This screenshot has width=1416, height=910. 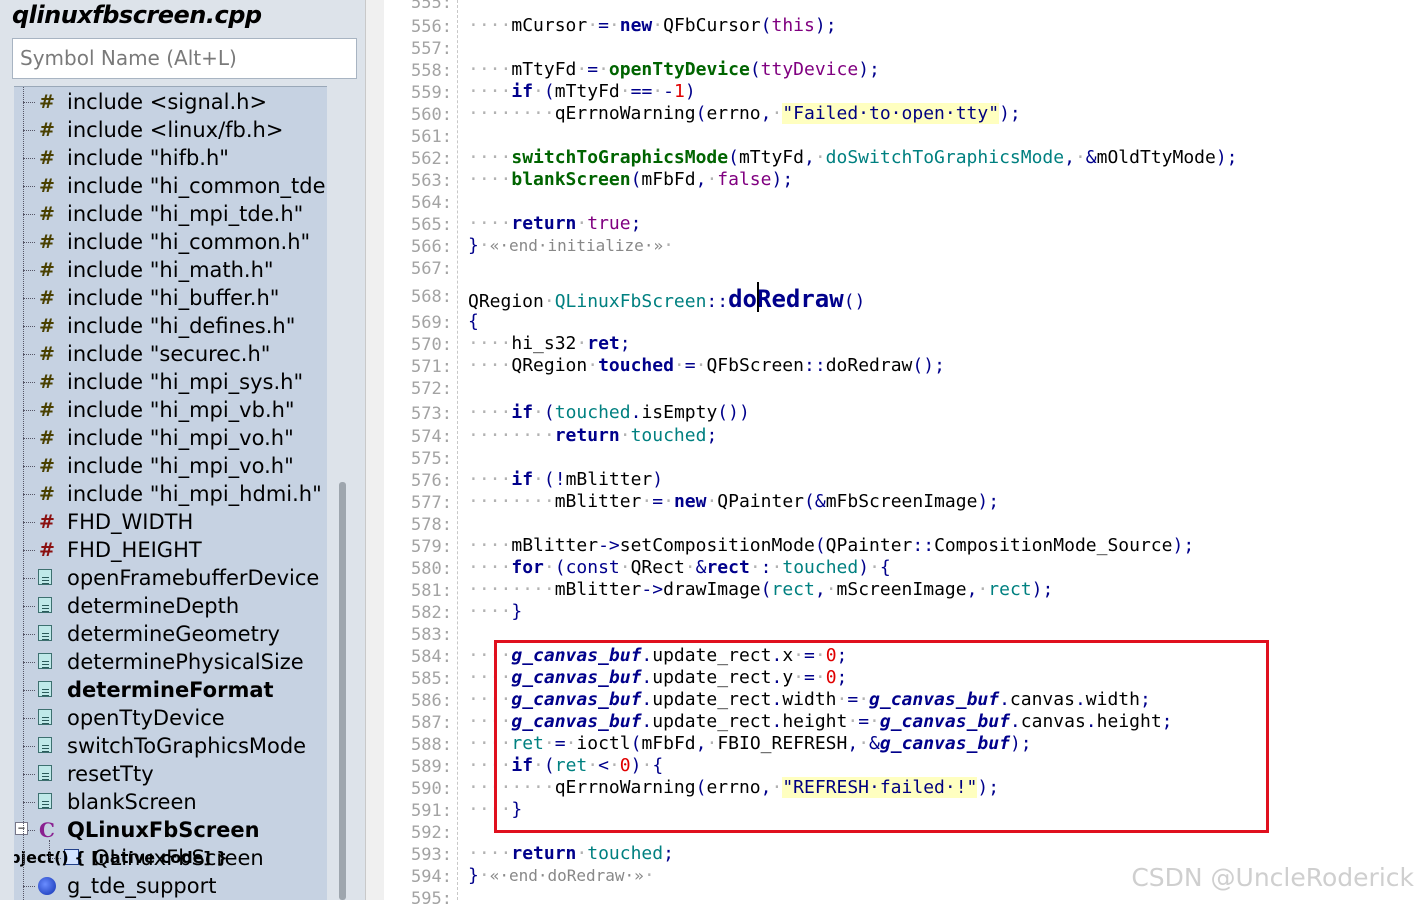 What do you see at coordinates (185, 662) in the screenshot?
I see `symbol-item-label: determinePhysicalSize` at bounding box center [185, 662].